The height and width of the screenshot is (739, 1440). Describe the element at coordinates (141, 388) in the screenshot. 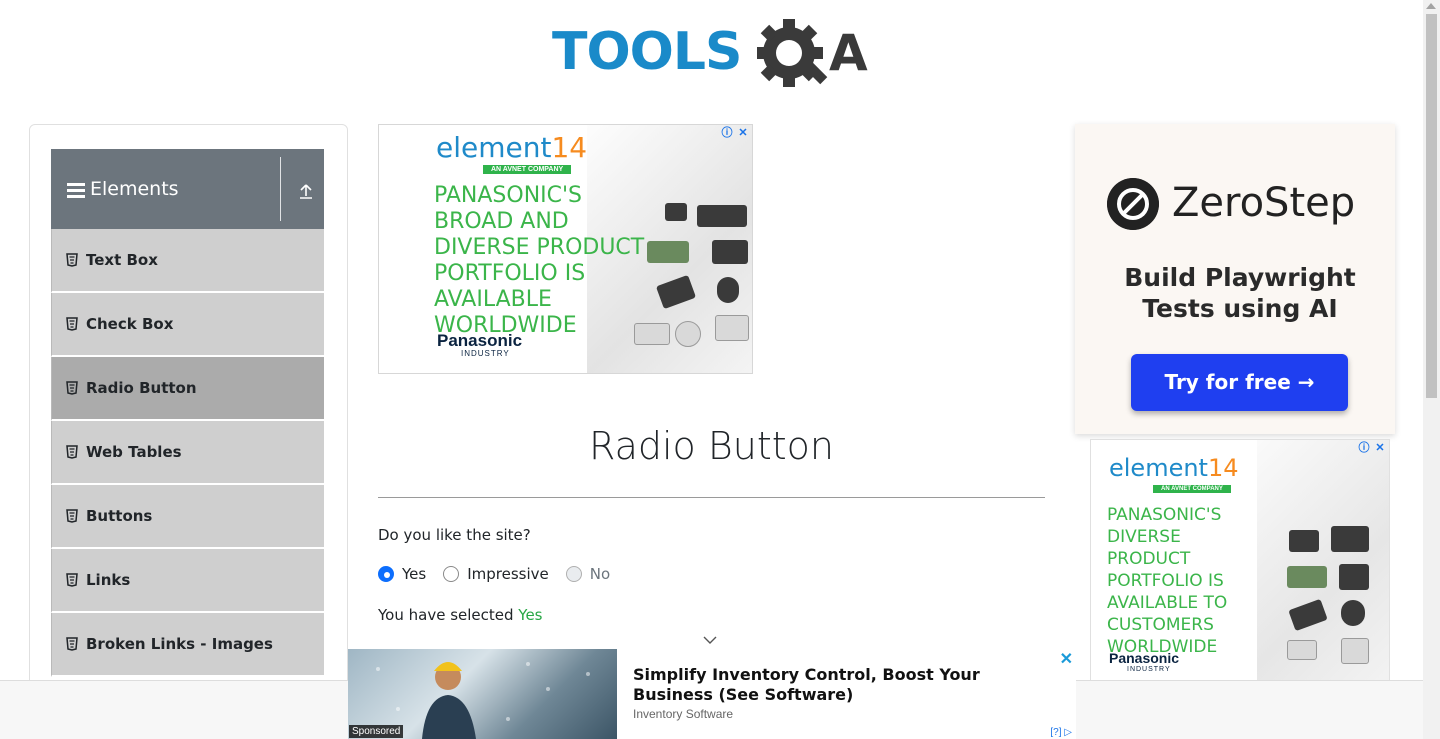

I see `sidebar-item-label: Radio Button` at that location.